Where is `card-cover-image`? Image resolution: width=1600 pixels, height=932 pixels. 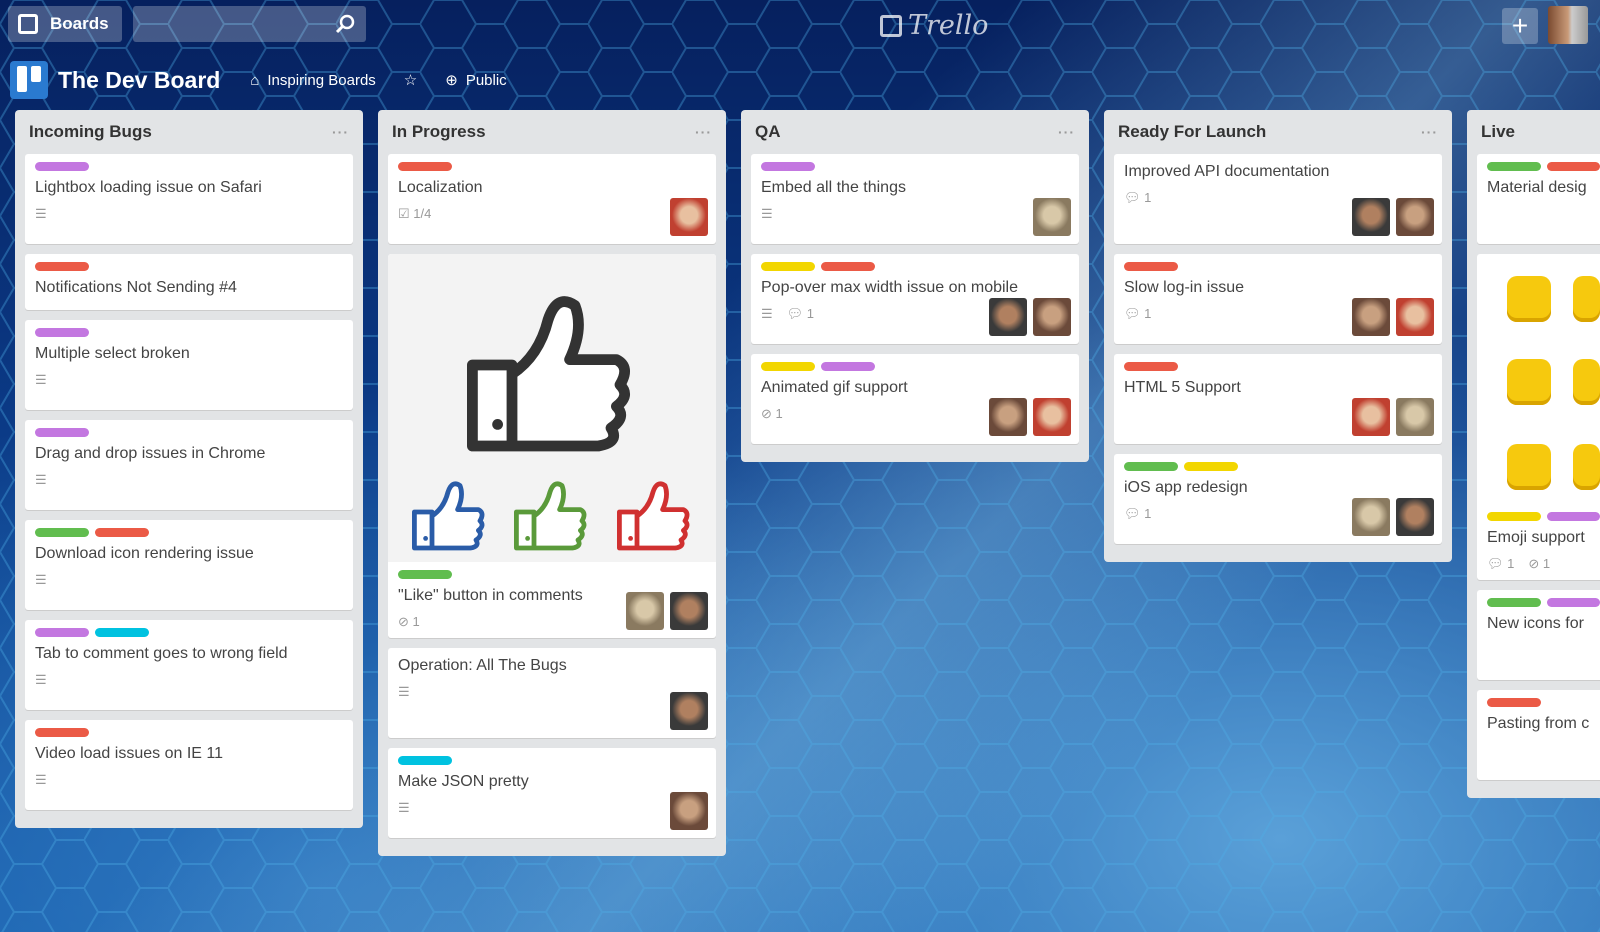 card-cover-image is located at coordinates (552, 408).